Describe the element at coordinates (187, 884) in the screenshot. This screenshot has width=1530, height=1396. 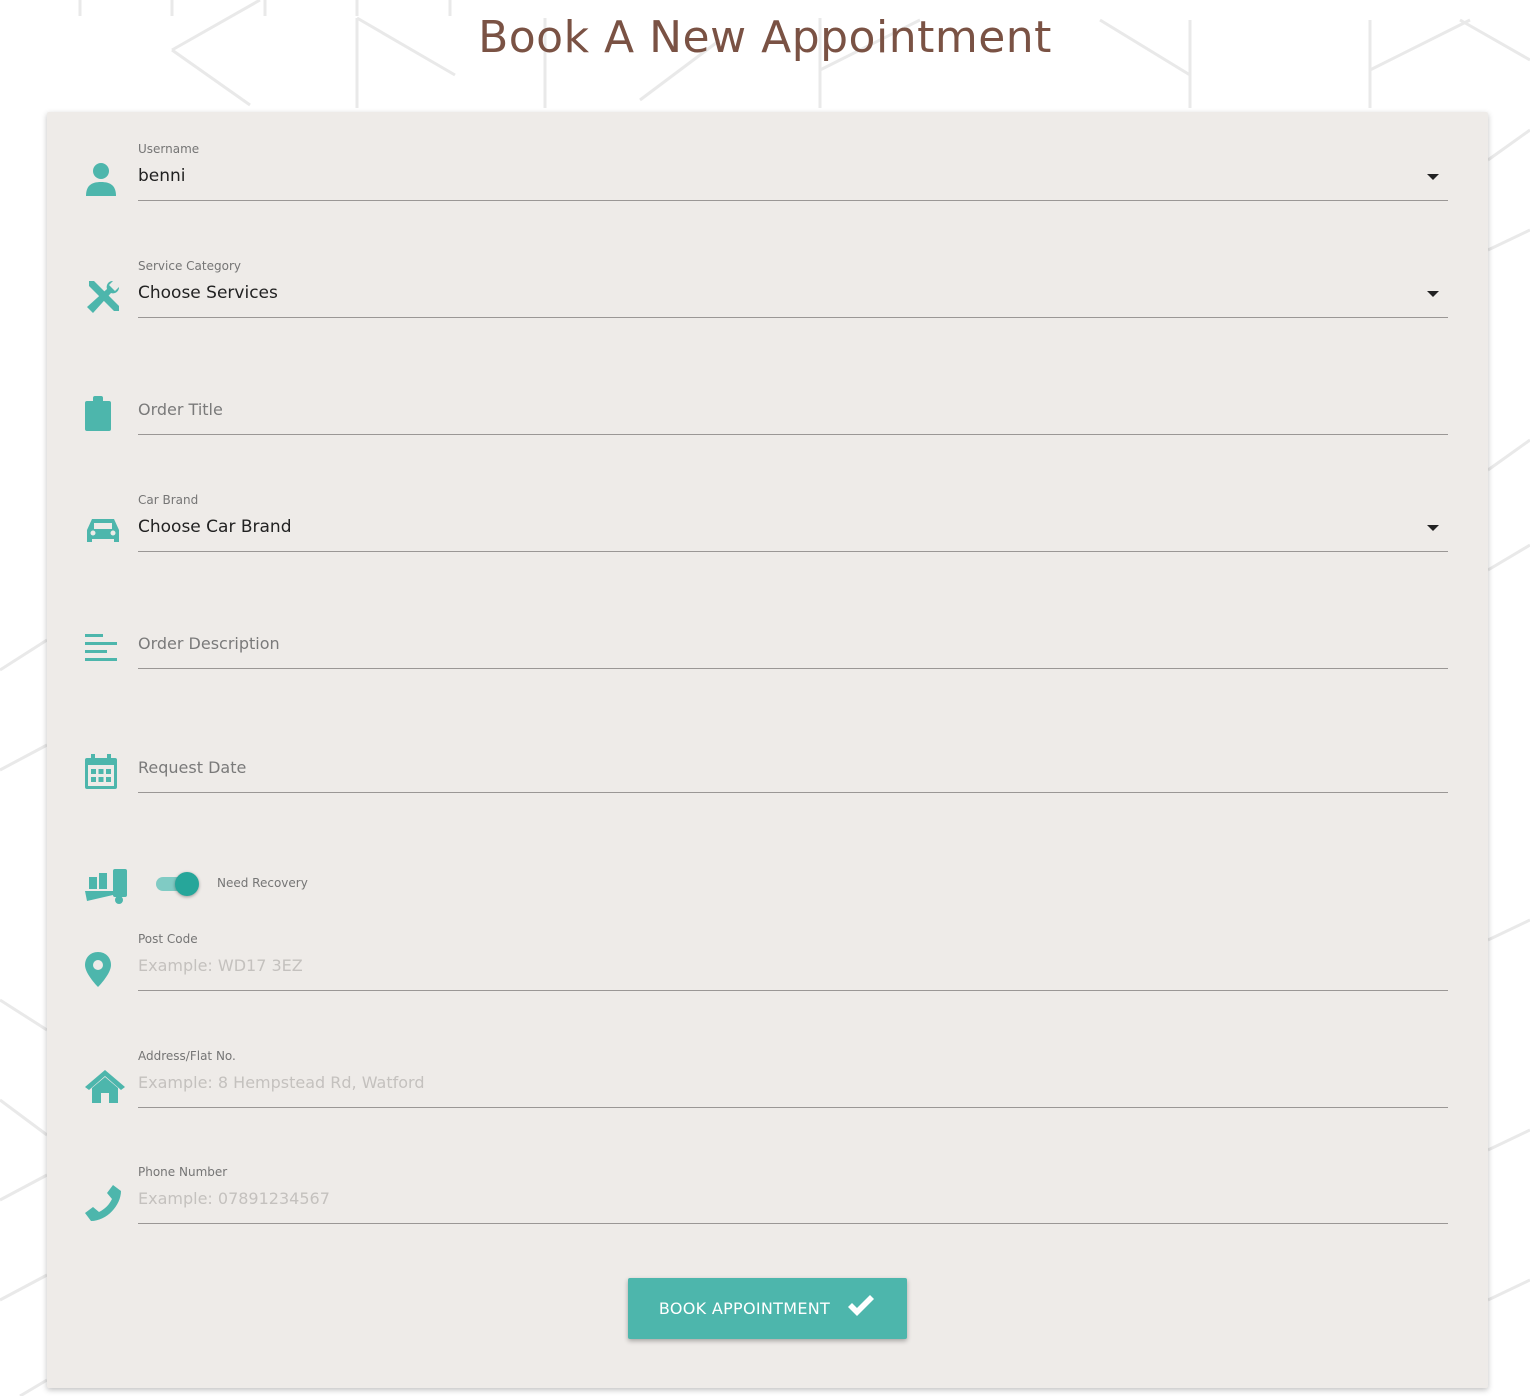
I see `toggle-knob` at that location.